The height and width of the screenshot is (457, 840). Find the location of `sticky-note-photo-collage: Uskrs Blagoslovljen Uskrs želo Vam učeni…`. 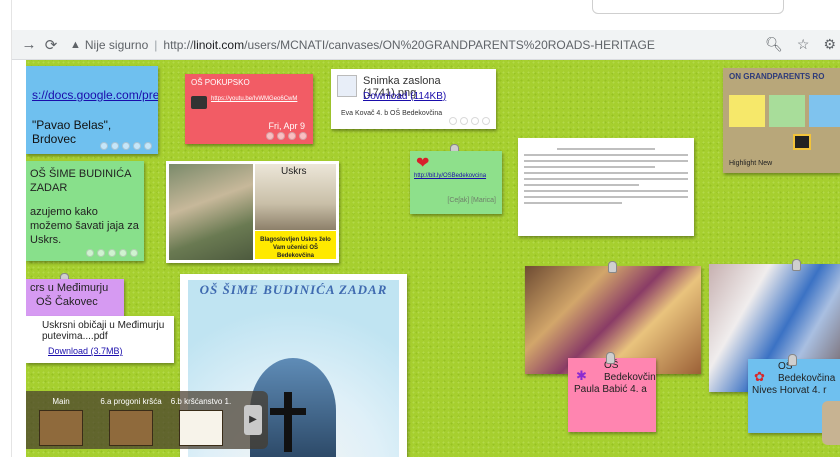

sticky-note-photo-collage: Uskrs Blagoslovljen Uskrs želo Vam učeni… is located at coordinates (252, 212).